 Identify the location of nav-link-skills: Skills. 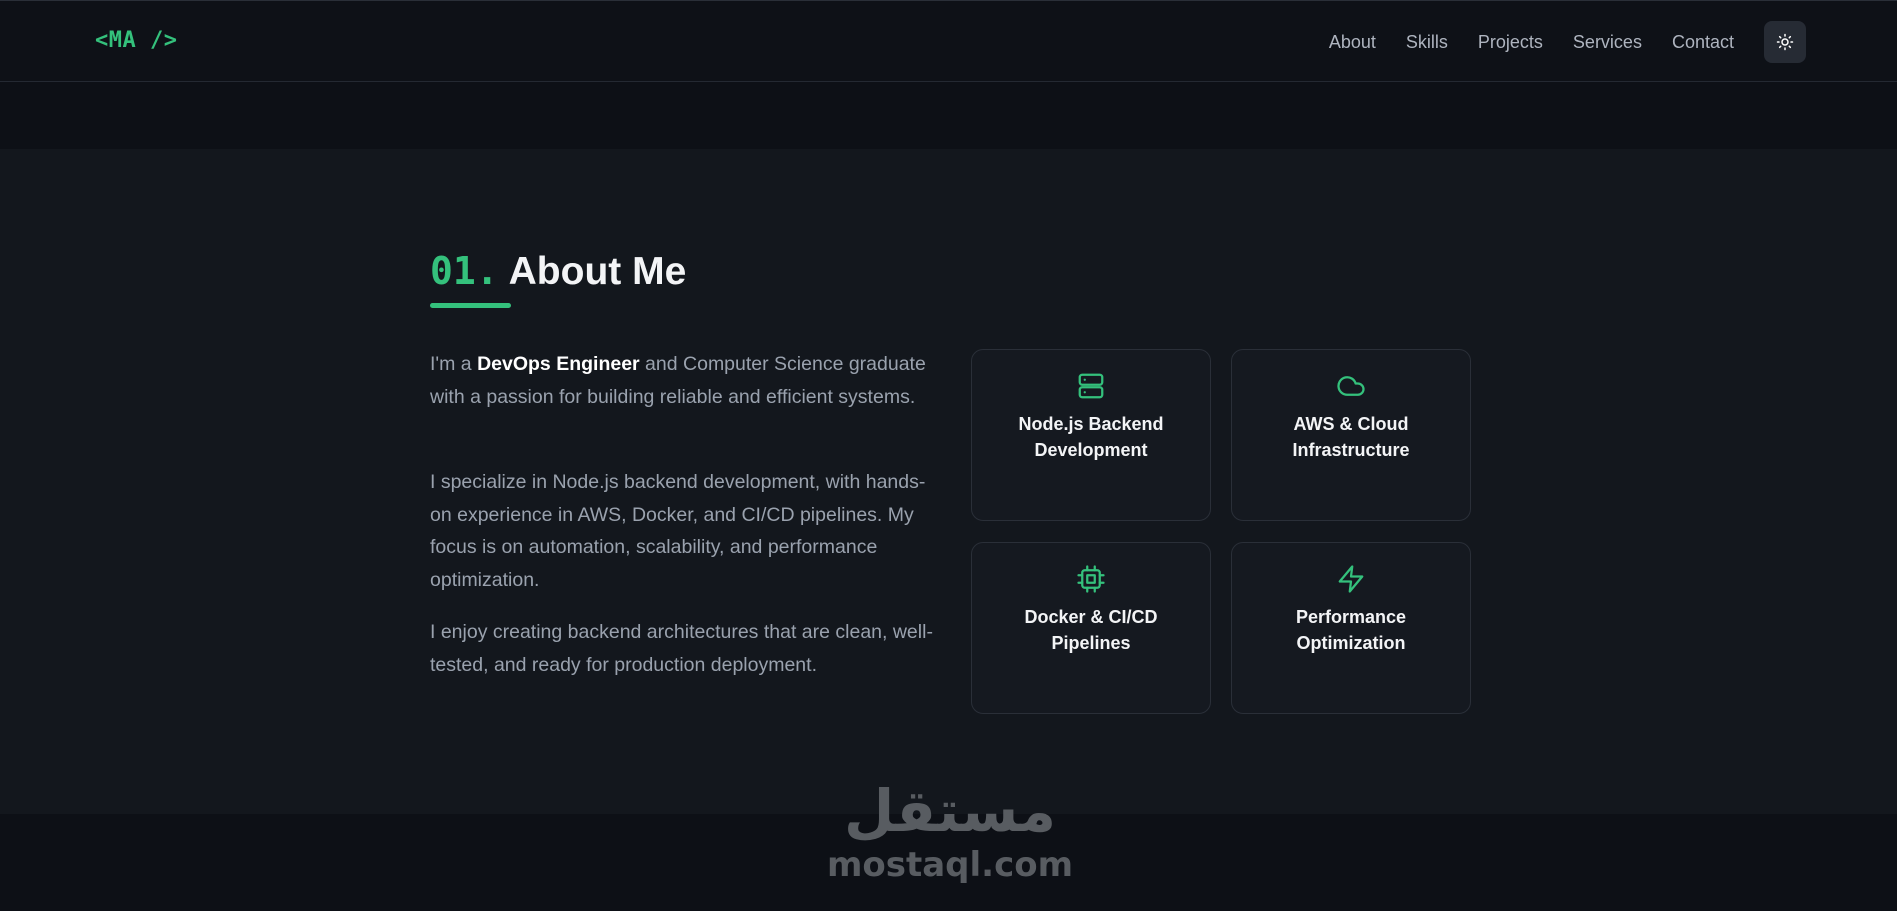
(1427, 42).